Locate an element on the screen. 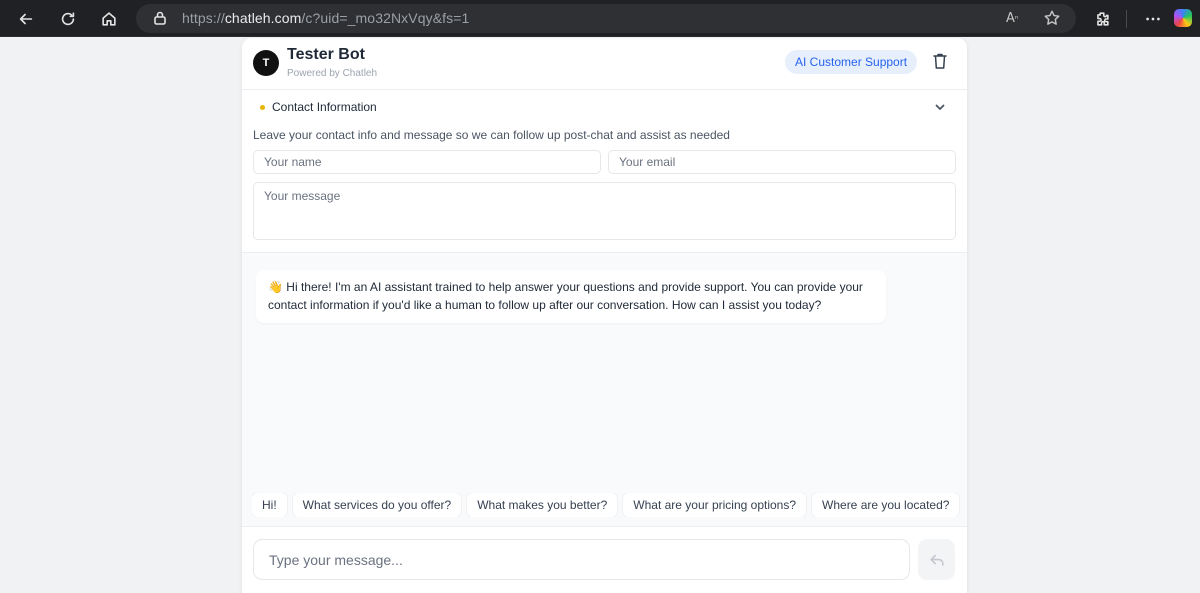 The image size is (1200, 593). read-aloud-label: A is located at coordinates (1010, 18).